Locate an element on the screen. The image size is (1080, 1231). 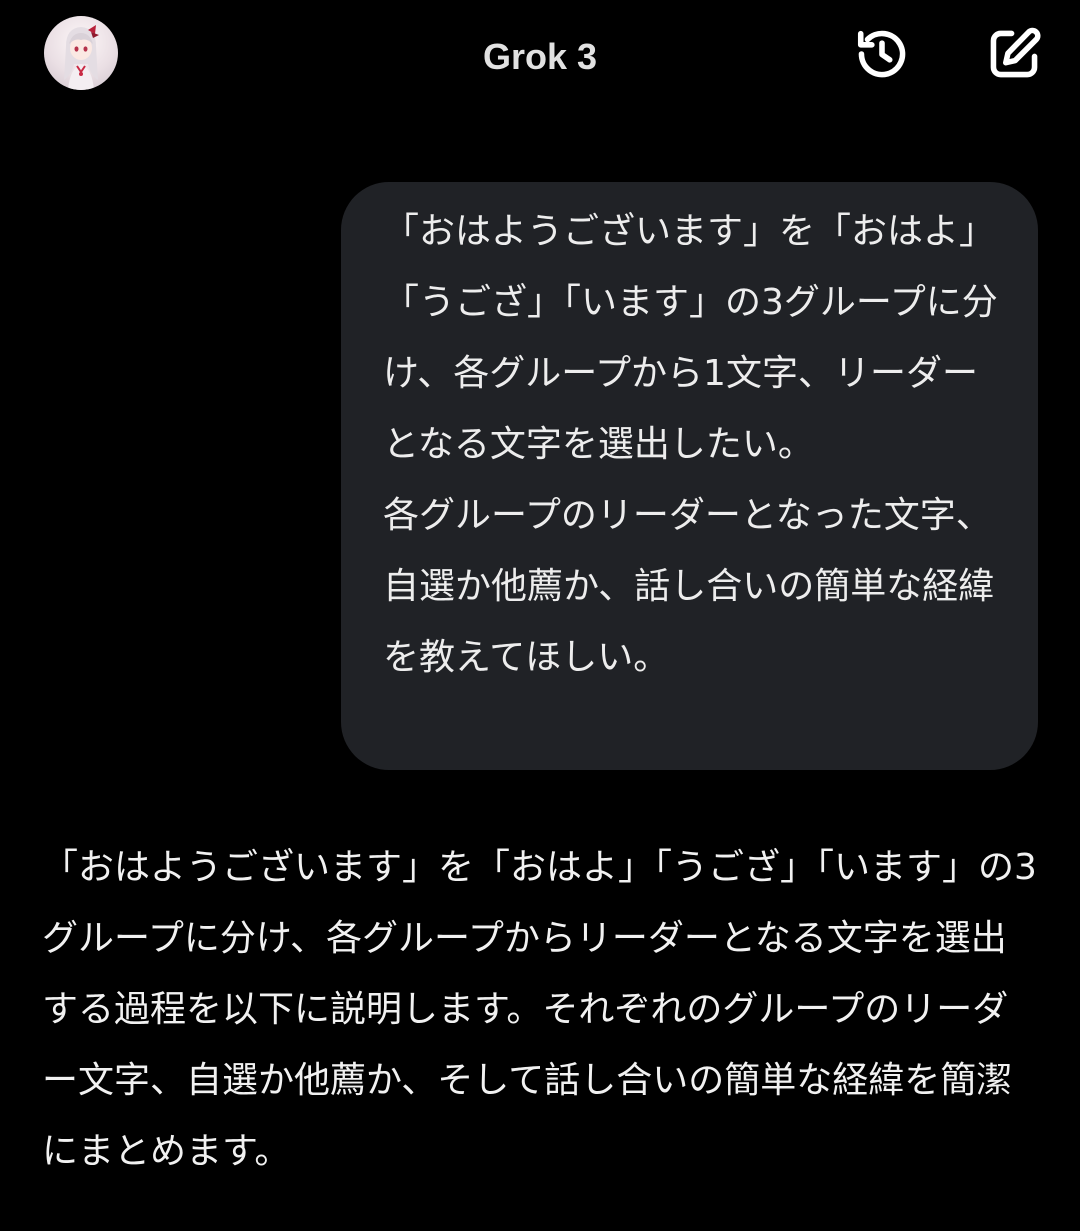
new-chat-button is located at coordinates (1014, 54).